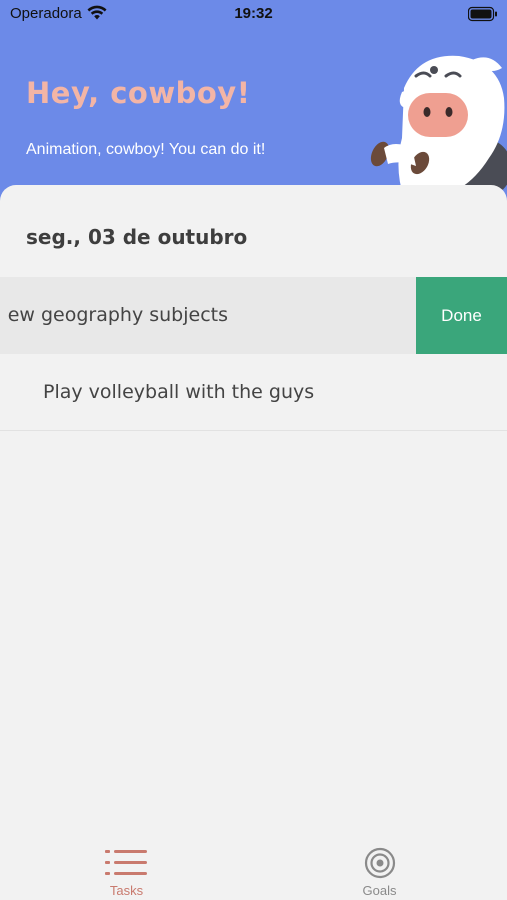  I want to click on status-bar: Operadora 19:32, so click(253, 14).